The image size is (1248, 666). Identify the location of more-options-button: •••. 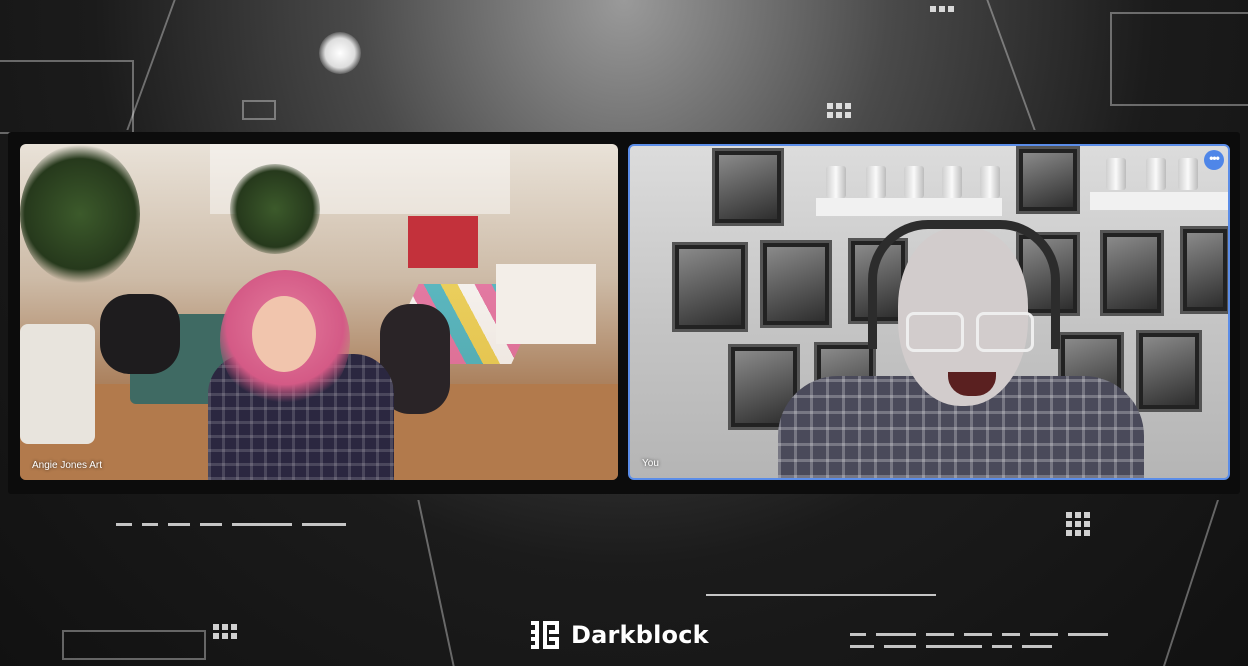
(1214, 160).